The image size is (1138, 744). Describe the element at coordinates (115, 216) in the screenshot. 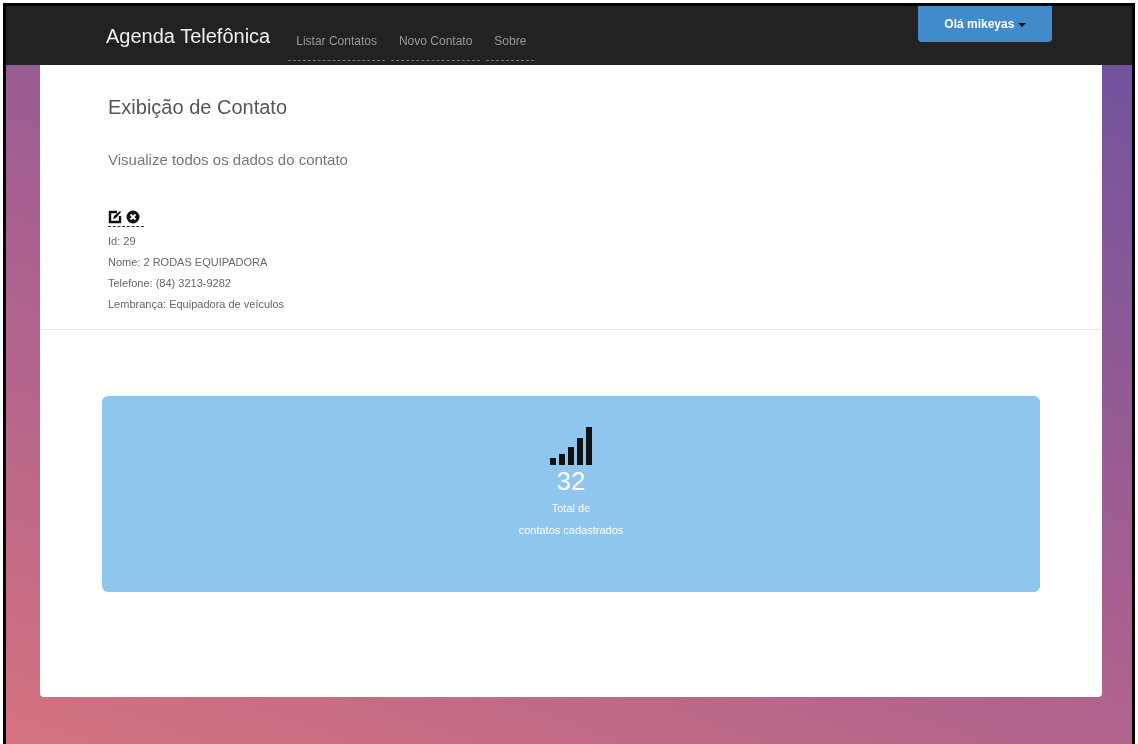

I see `edit-icon` at that location.